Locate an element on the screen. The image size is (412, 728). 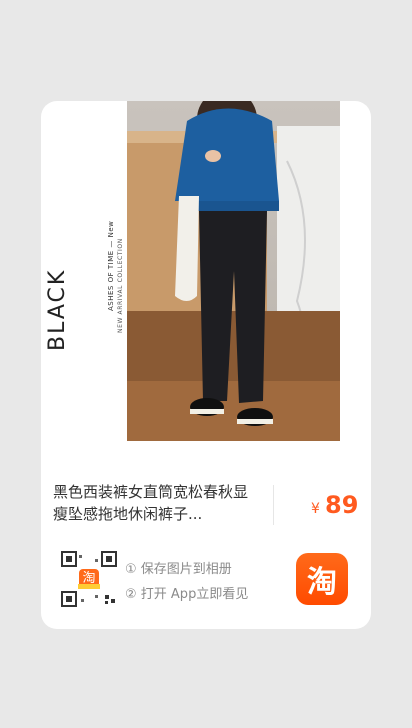
qr-badge-text: 淘 is located at coordinates (88, 578).